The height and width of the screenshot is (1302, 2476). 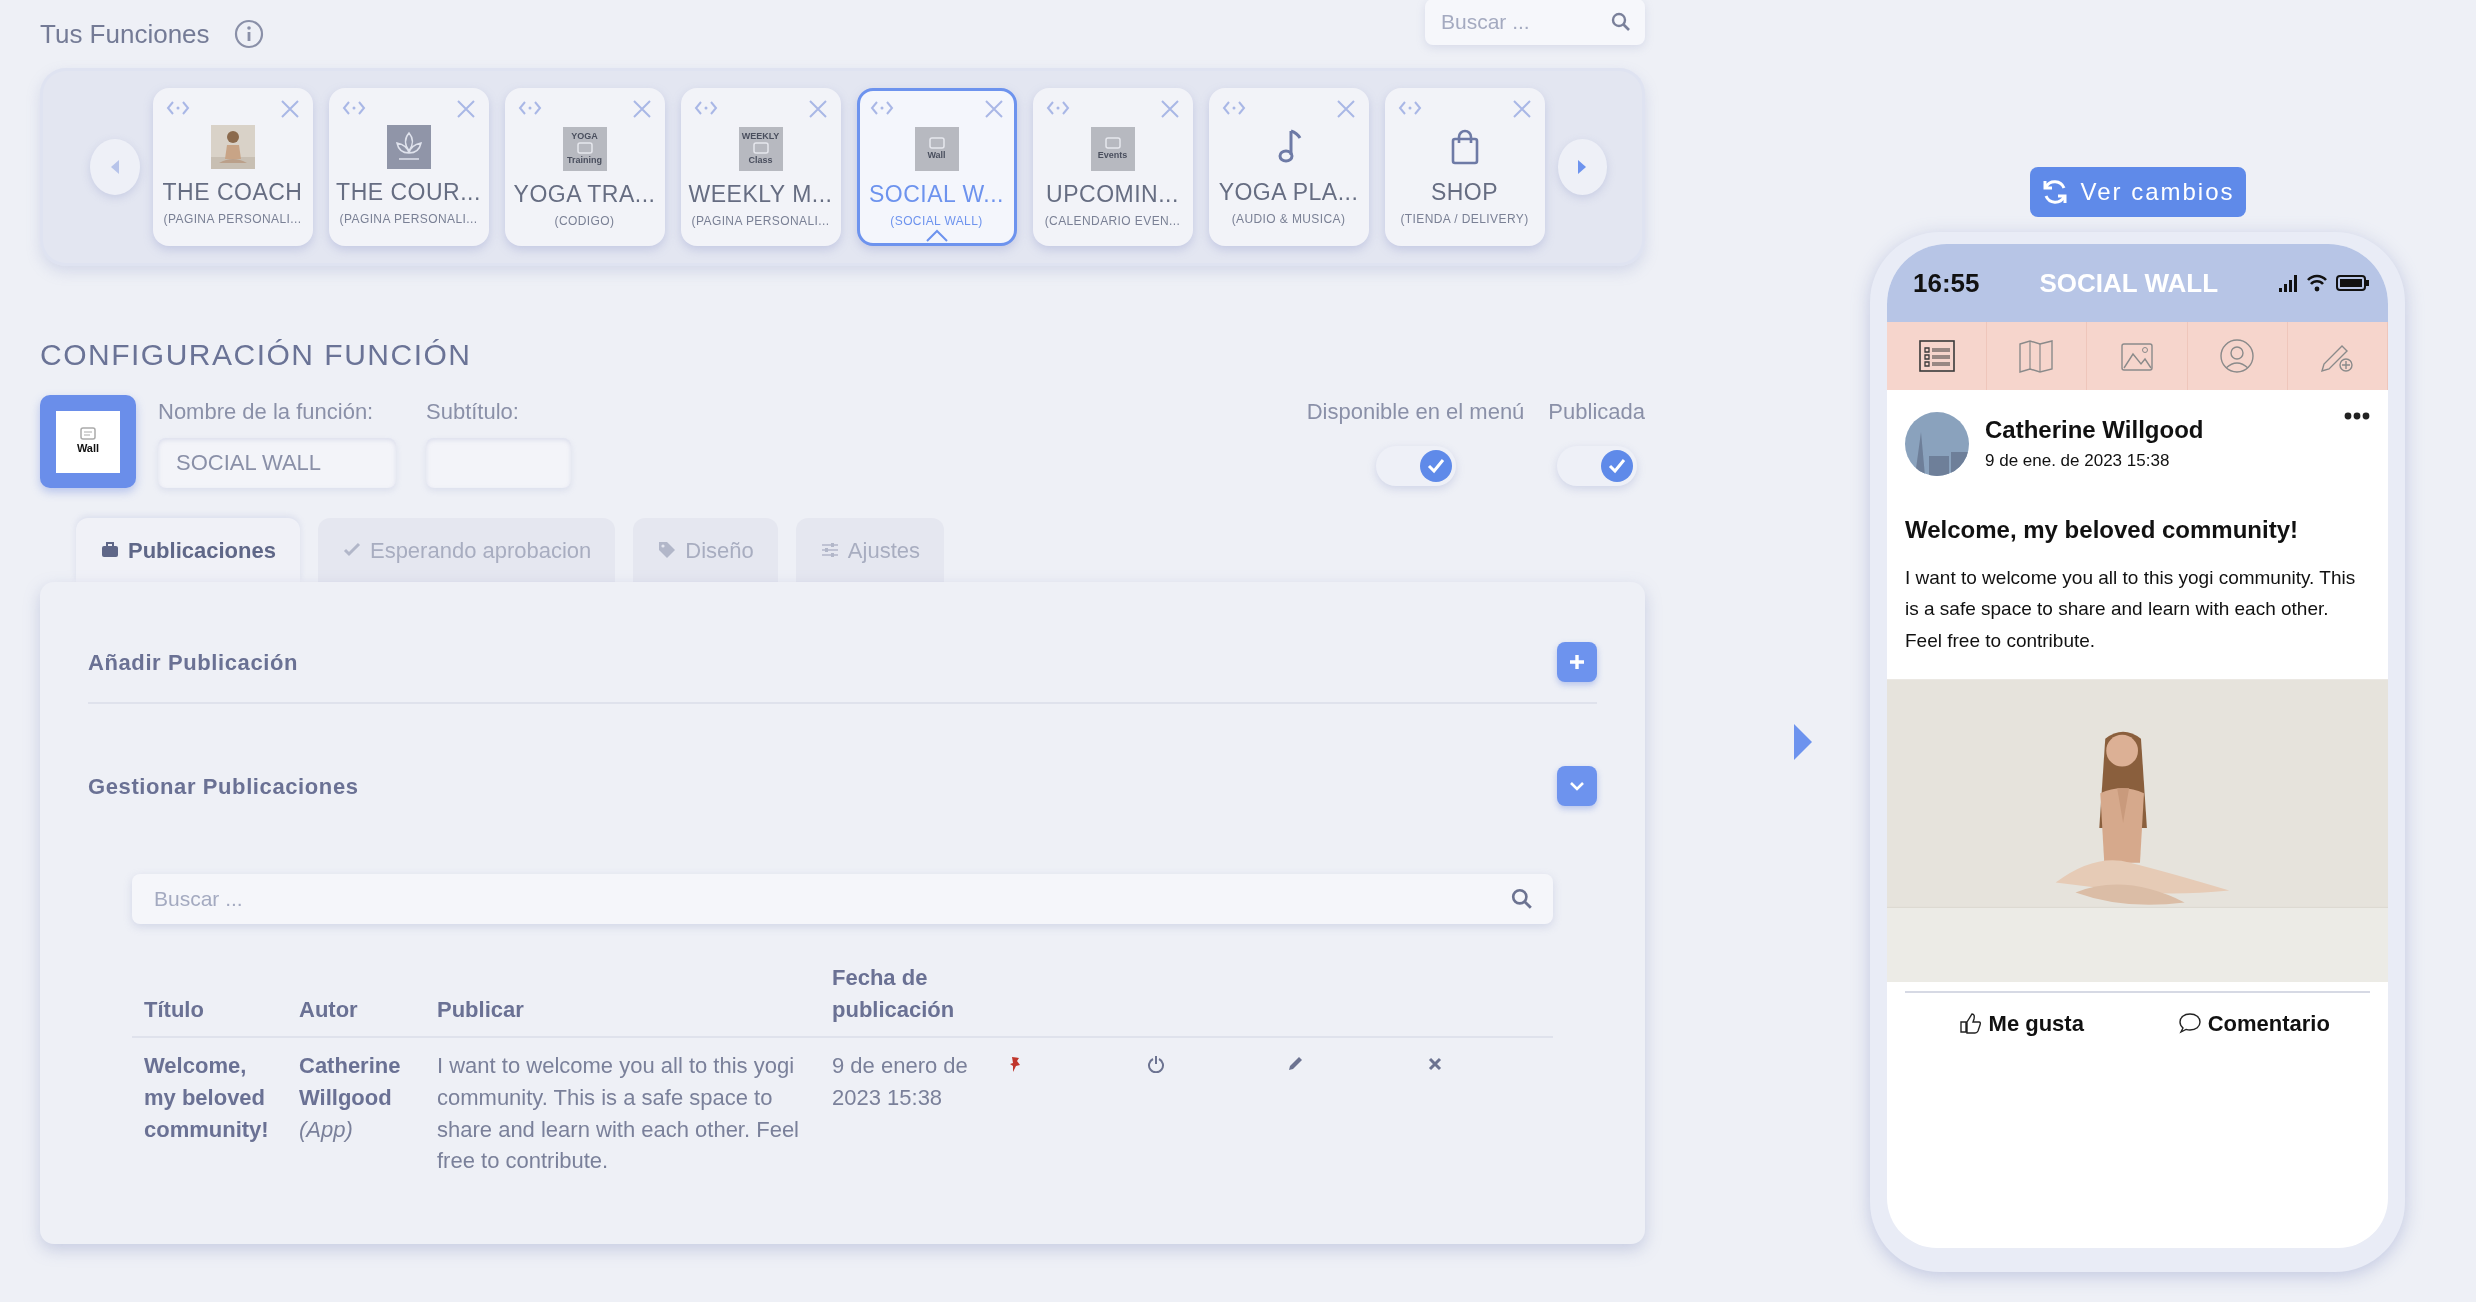 I want to click on table-cell-text: Catherine Willgood, so click(x=350, y=1081).